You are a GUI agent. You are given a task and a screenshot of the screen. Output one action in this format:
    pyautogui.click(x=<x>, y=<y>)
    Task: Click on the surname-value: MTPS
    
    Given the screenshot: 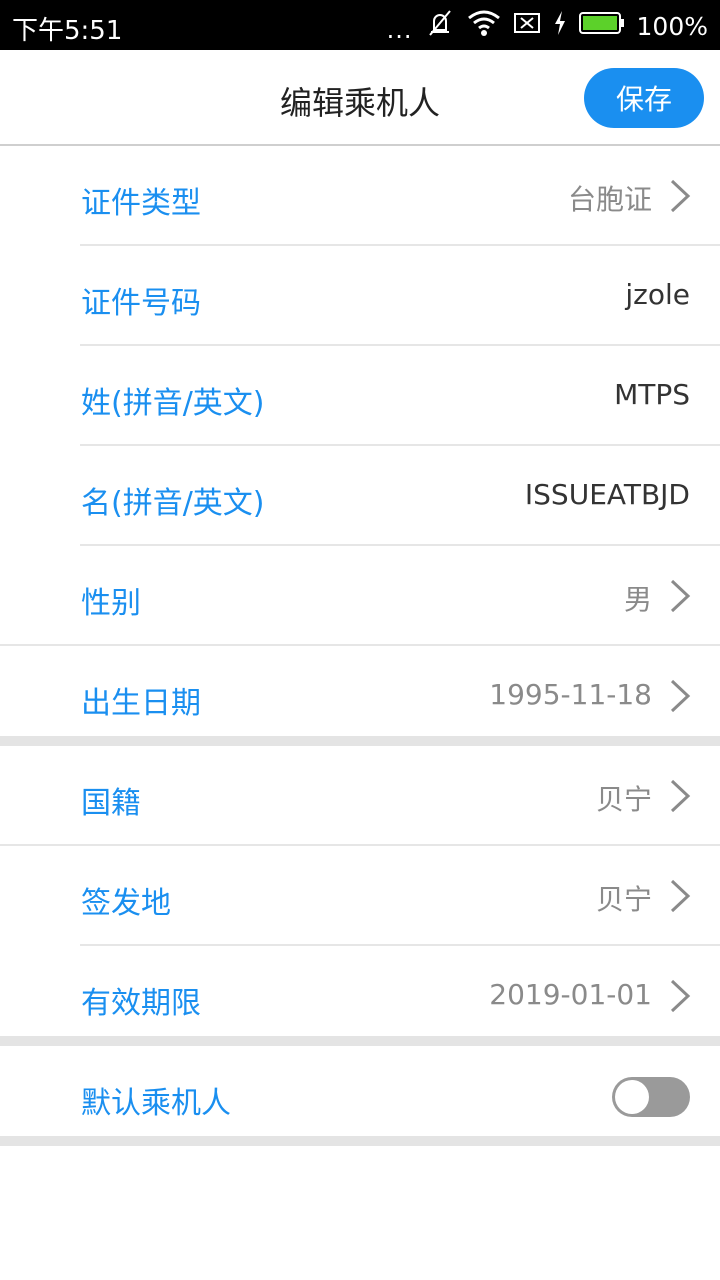 What is the action you would take?
    pyautogui.click(x=652, y=394)
    